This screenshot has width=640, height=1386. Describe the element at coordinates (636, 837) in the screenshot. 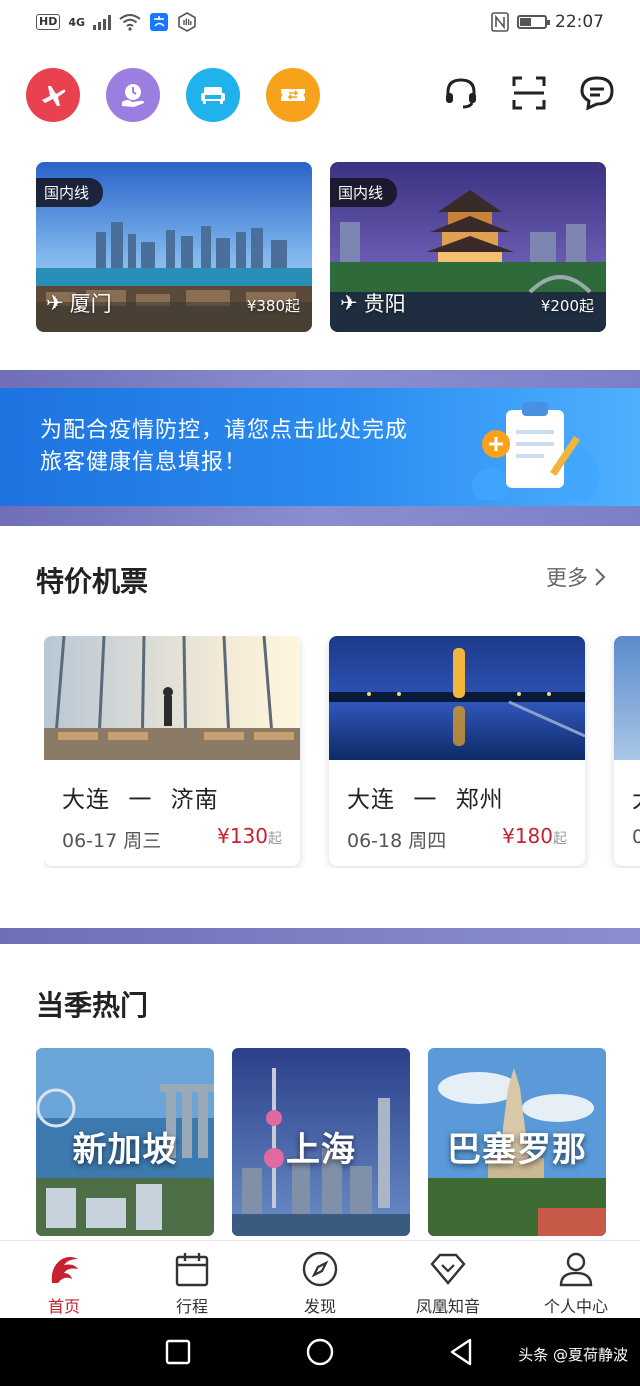

I see `deal-date: 0` at that location.